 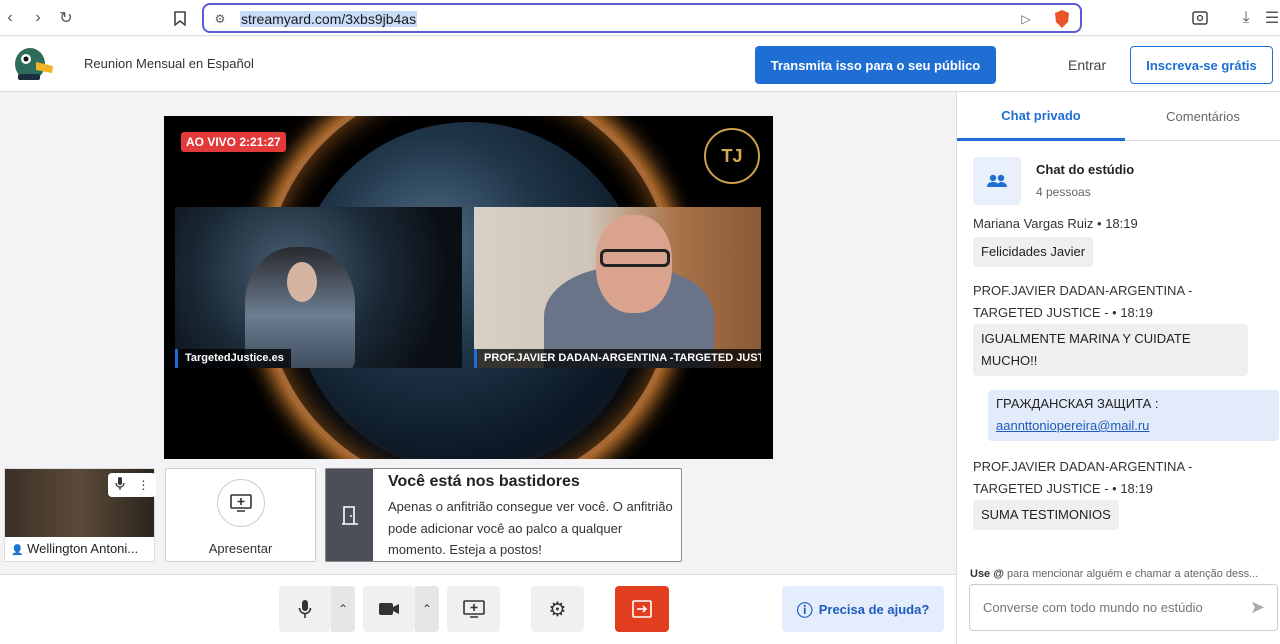 I want to click on mic-button, so click(x=305, y=609).